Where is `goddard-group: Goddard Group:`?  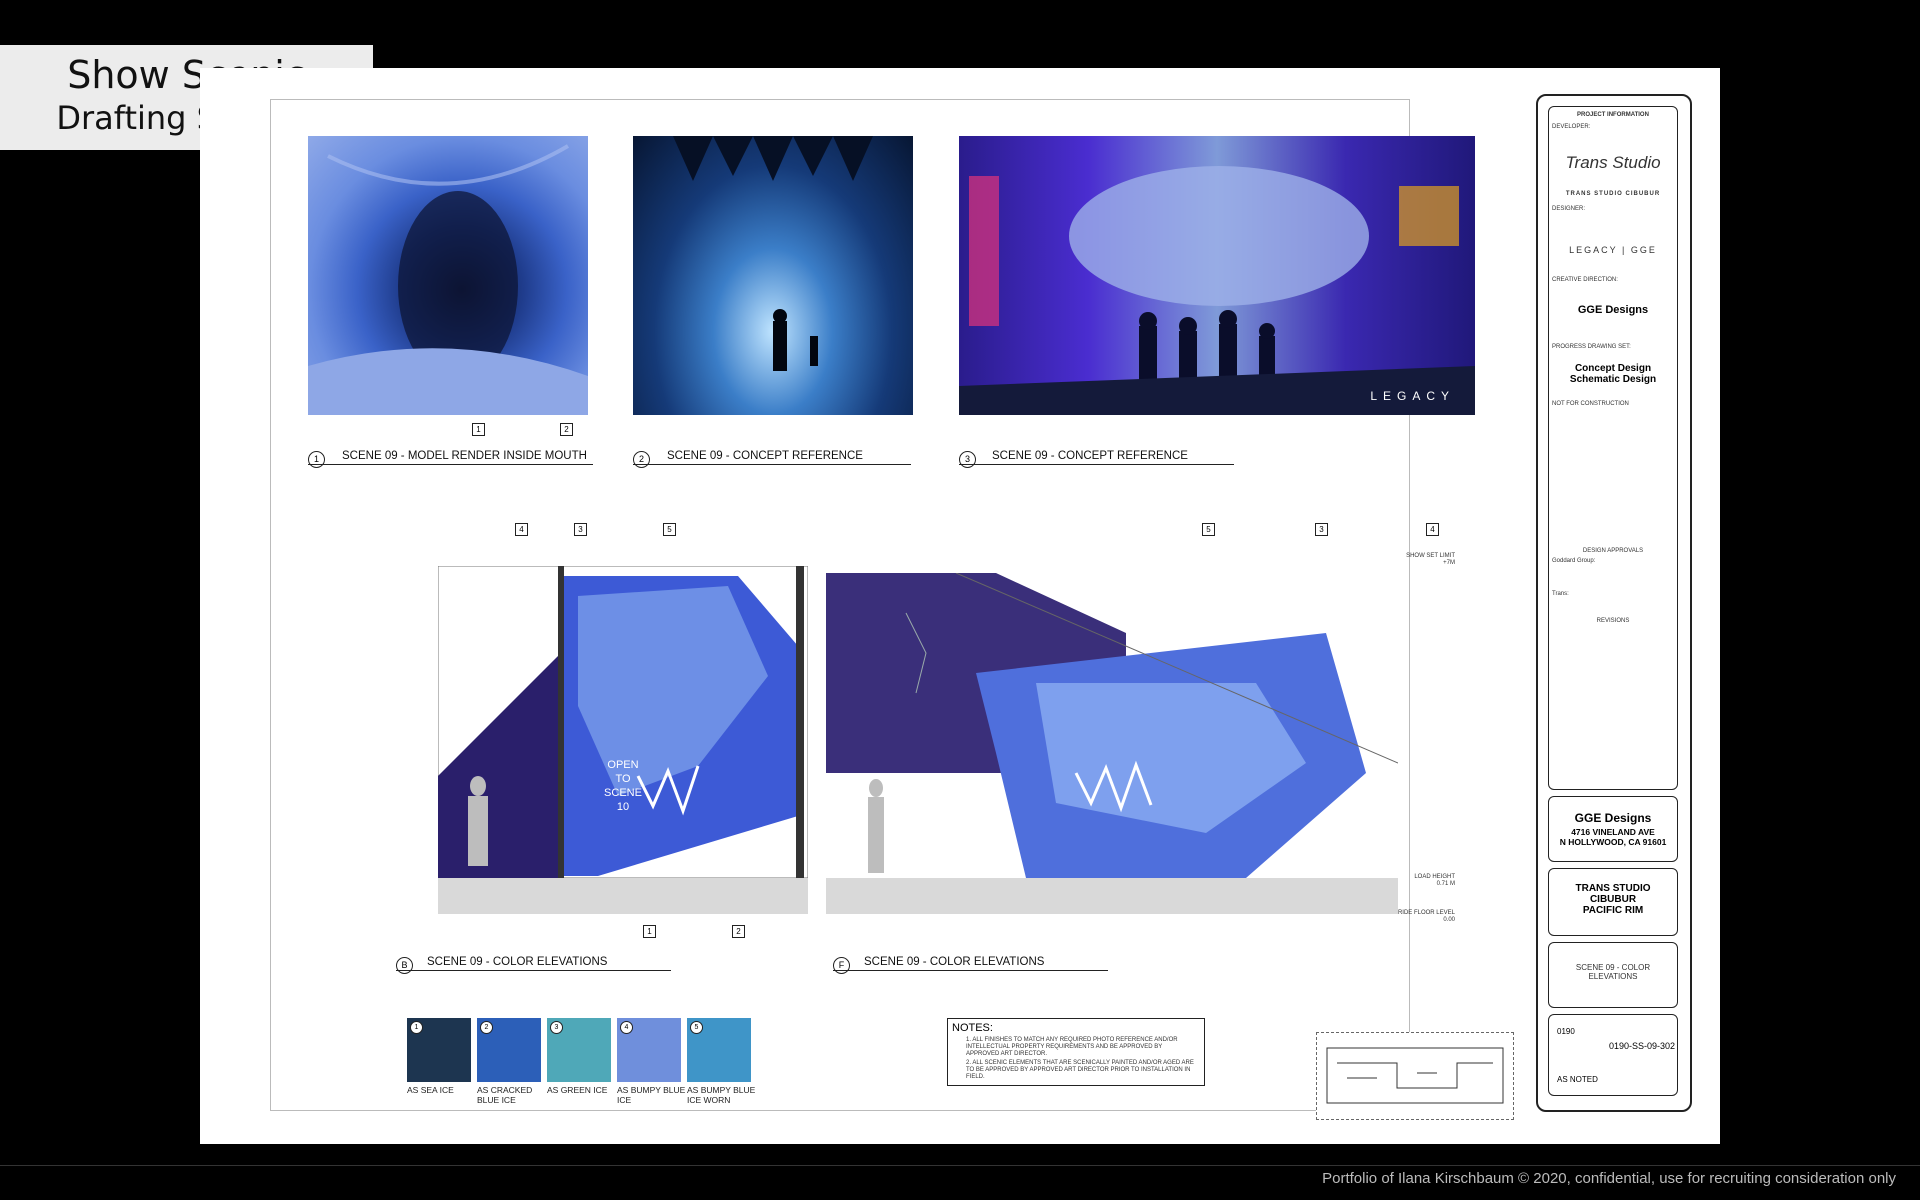
goddard-group: Goddard Group: is located at coordinates (1574, 561).